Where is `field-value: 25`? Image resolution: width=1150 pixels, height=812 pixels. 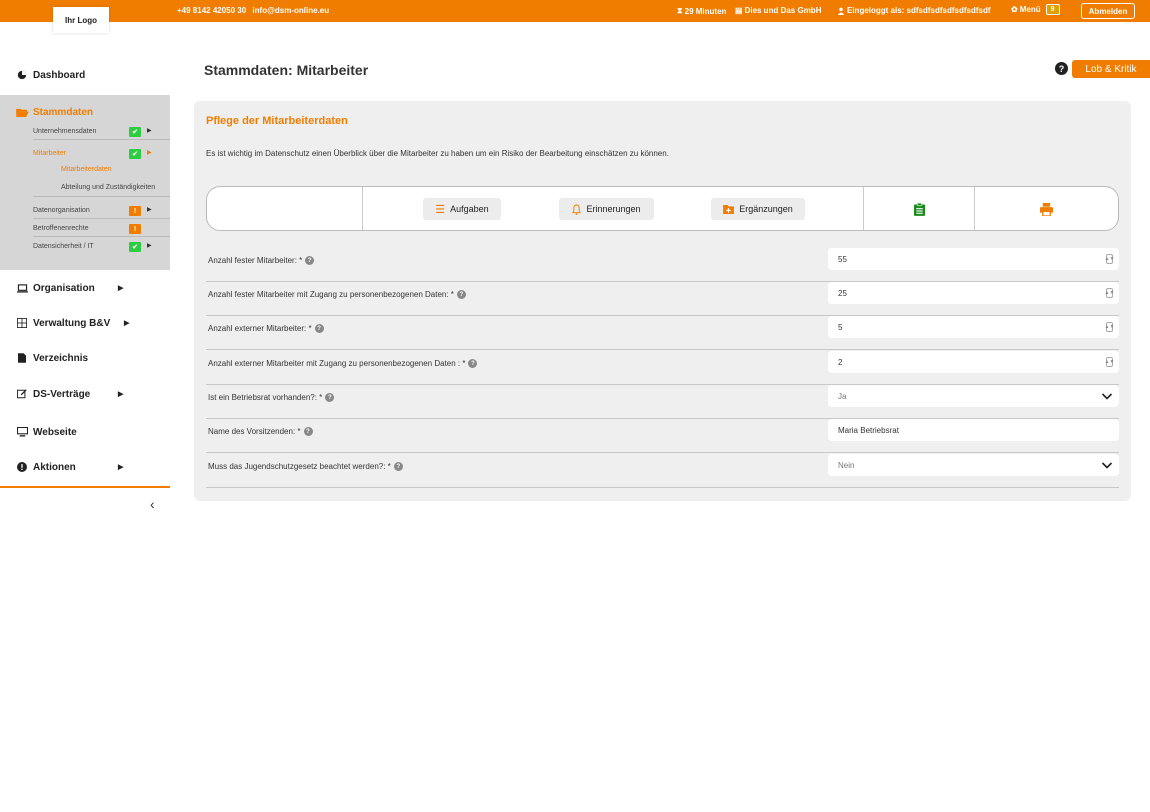 field-value: 25 is located at coordinates (842, 293).